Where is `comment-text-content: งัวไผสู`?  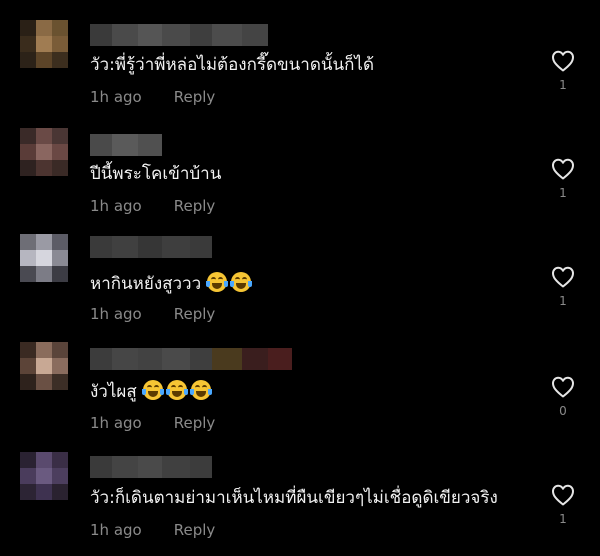 comment-text-content: งัวไผสู is located at coordinates (113, 392).